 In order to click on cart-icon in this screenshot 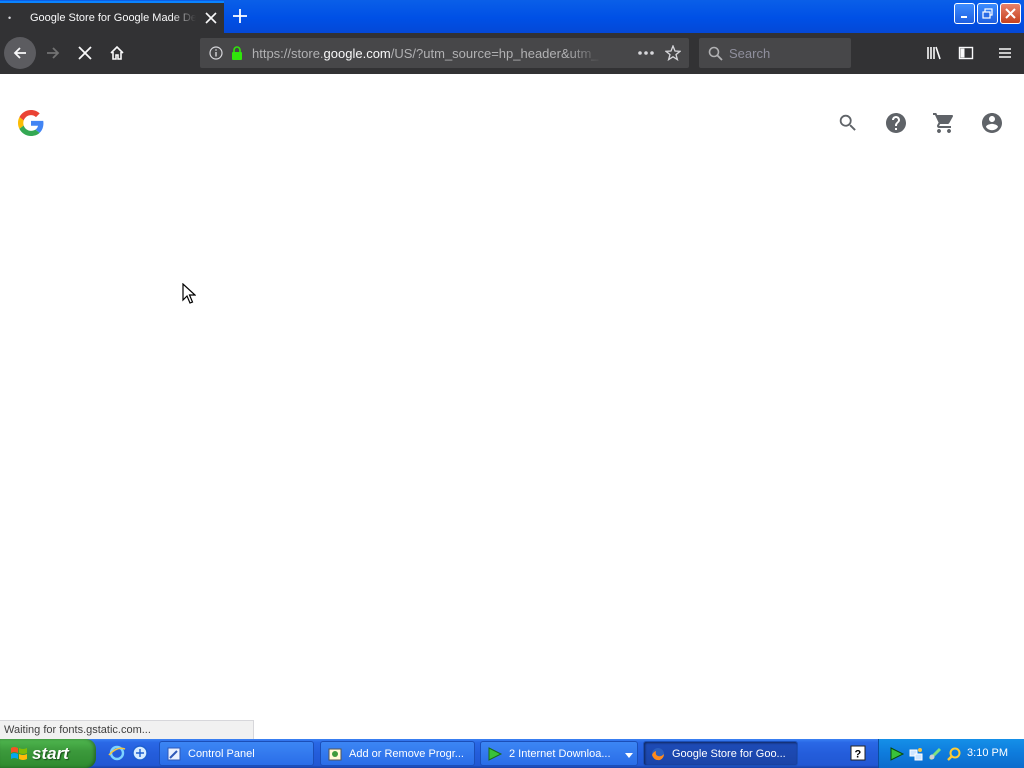, I will do `click(944, 123)`.